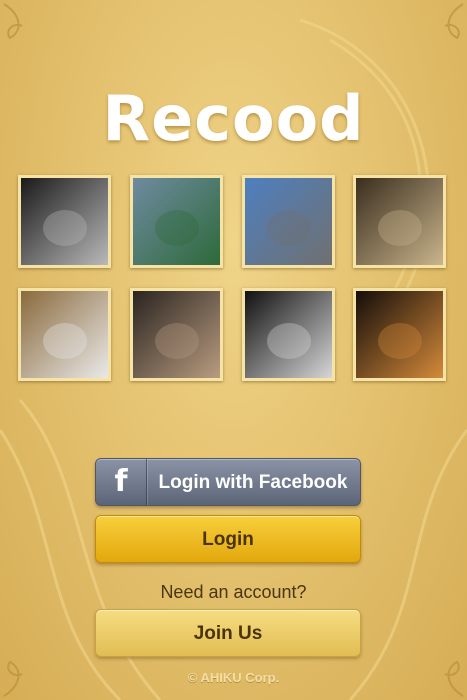  I want to click on facebook-button-label: Login with Facebook, so click(253, 482).